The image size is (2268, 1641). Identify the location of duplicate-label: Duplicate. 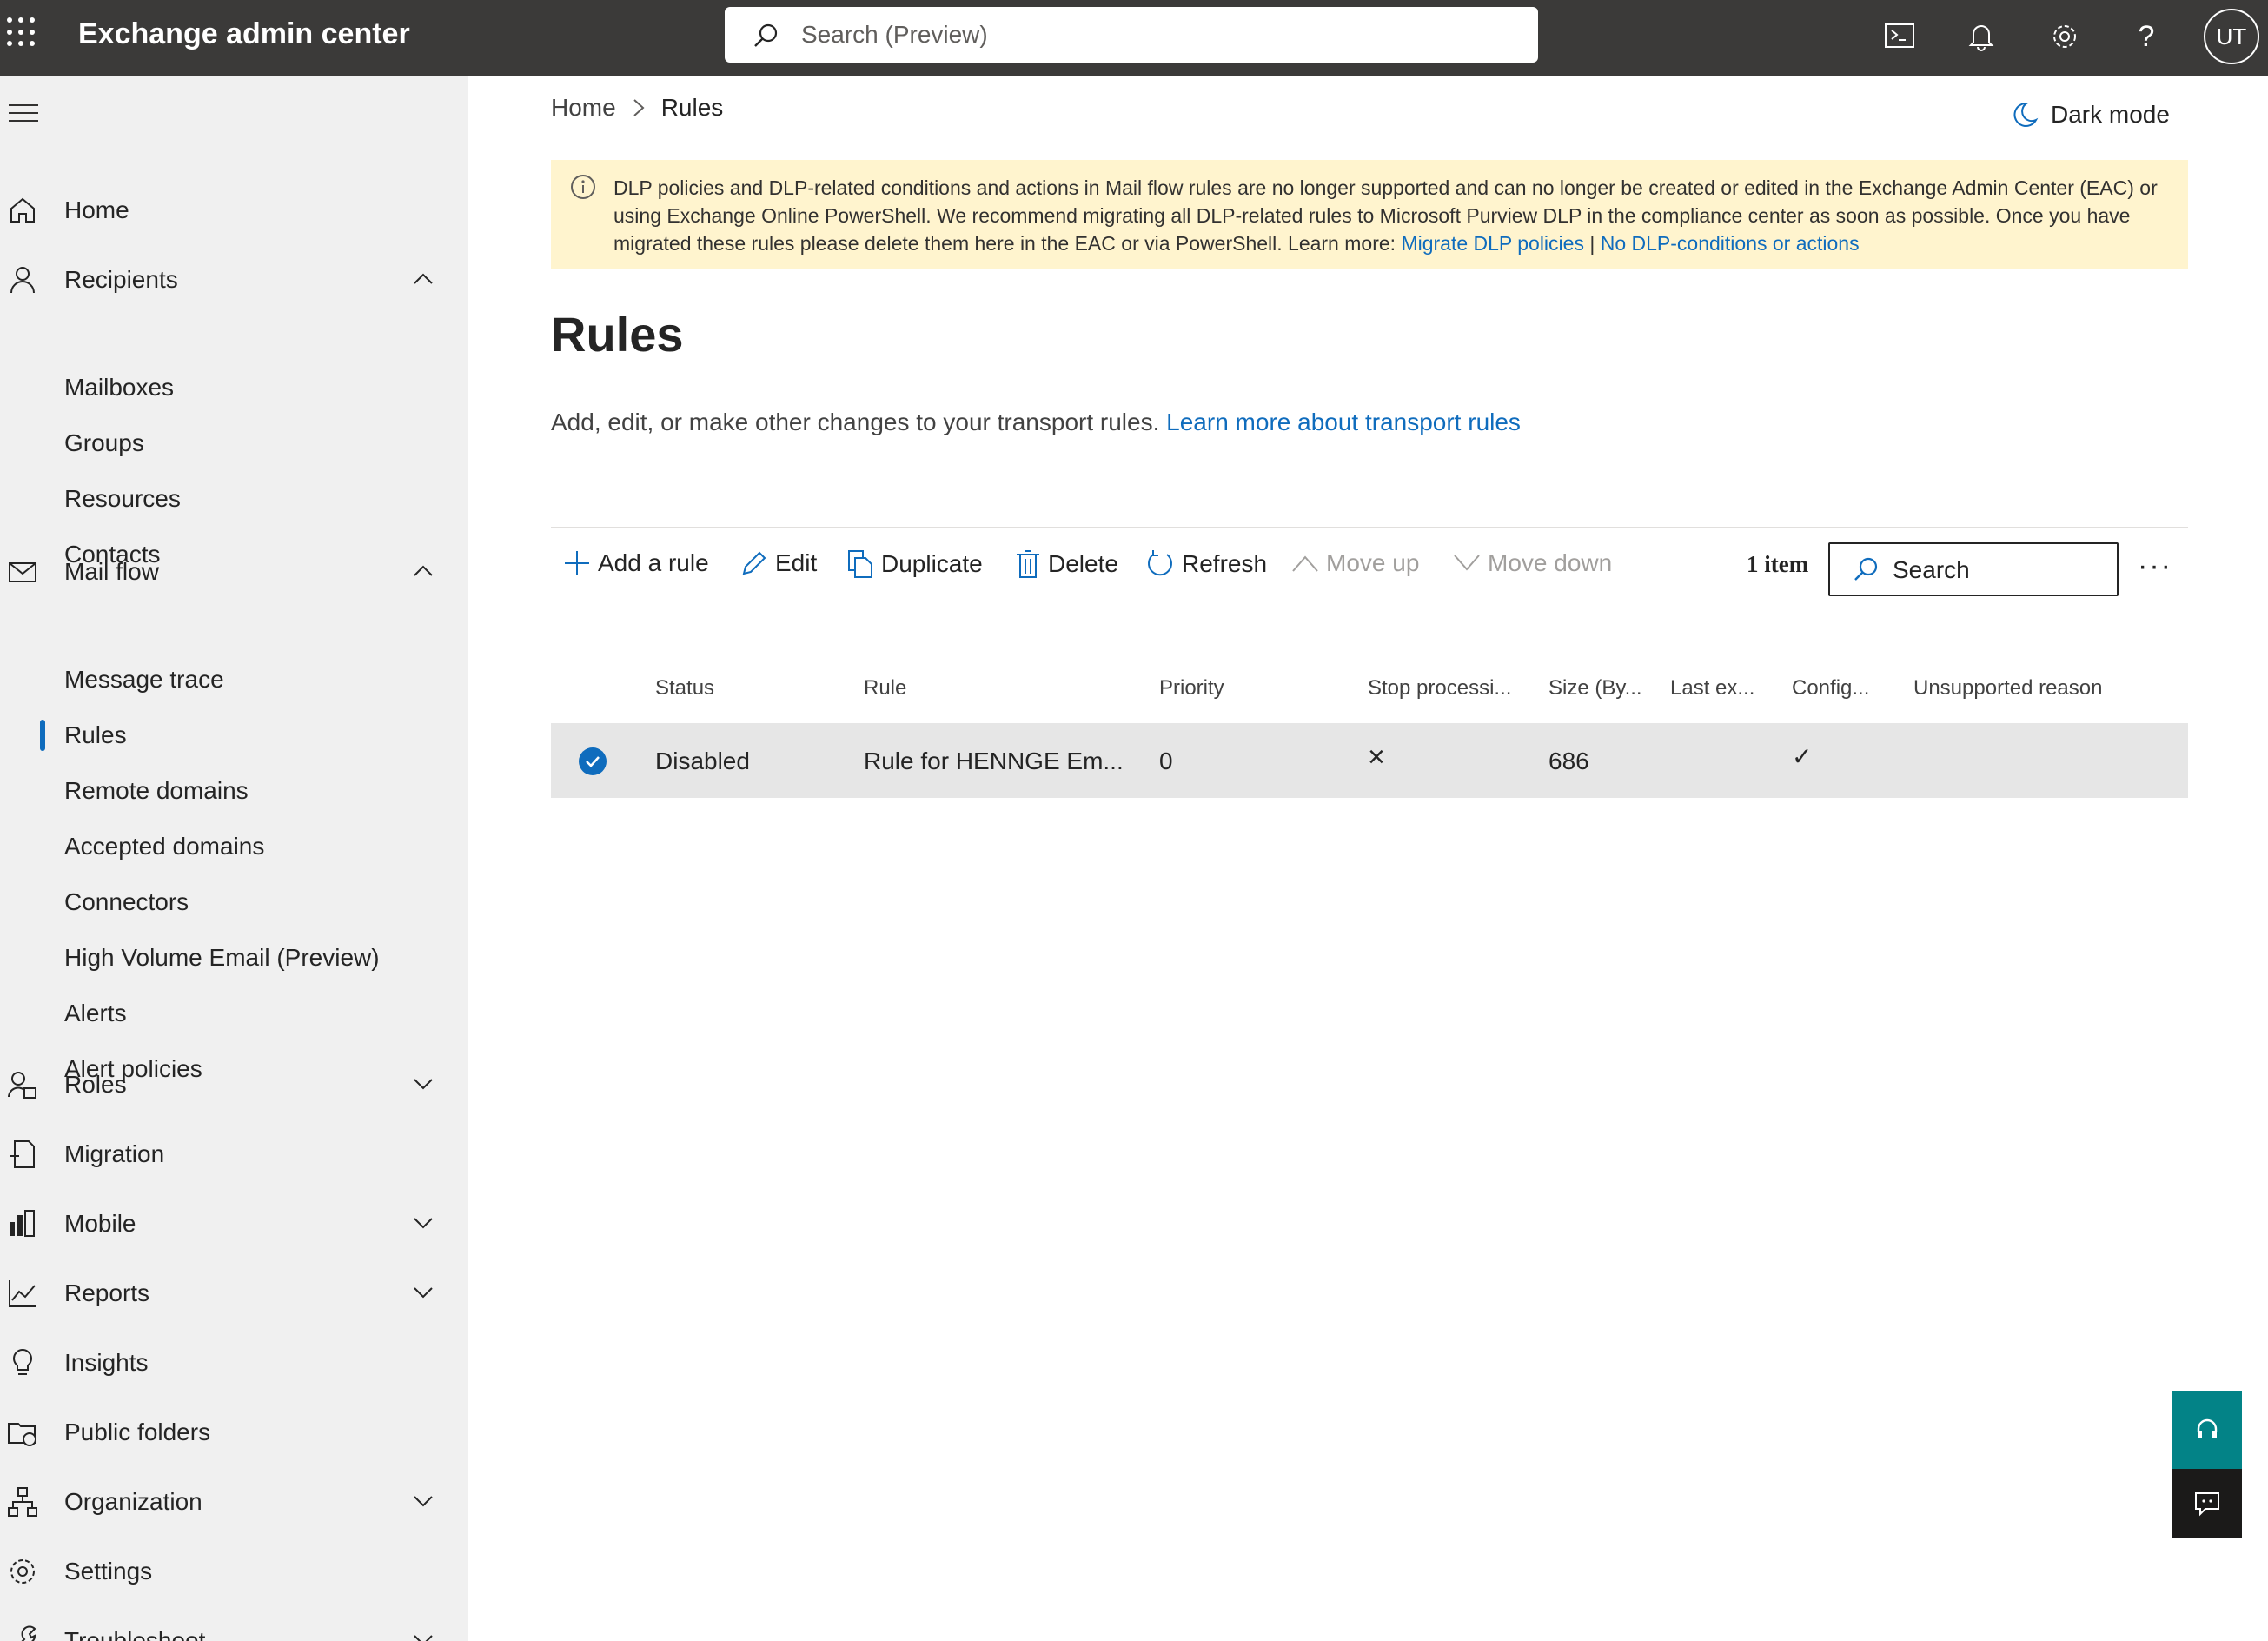
(932, 563).